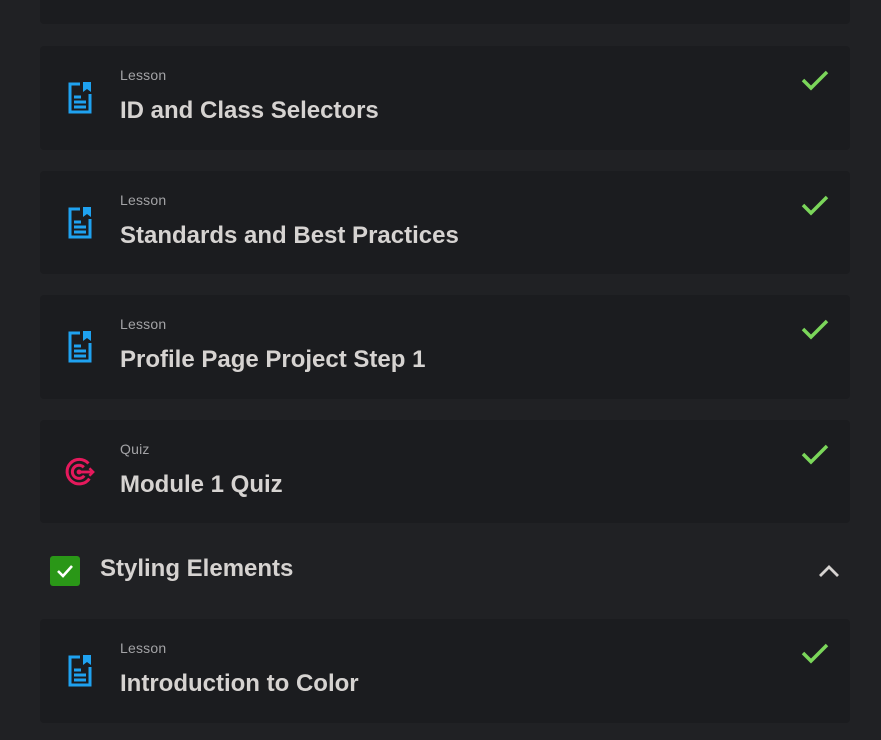 This screenshot has height=740, width=881. What do you see at coordinates (445, 12) in the screenshot?
I see `previous-item-card` at bounding box center [445, 12].